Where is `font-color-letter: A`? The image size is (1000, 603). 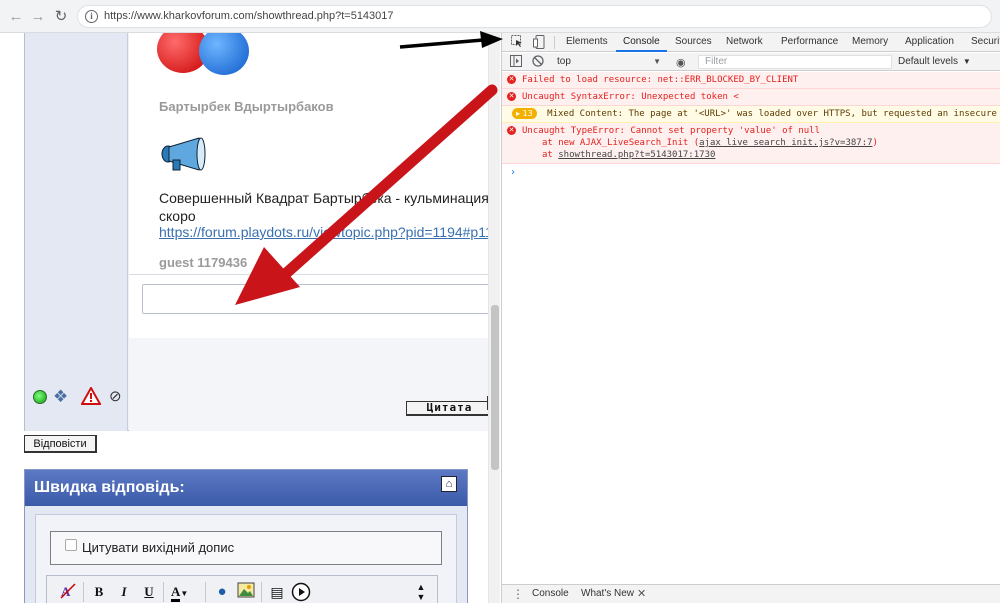
font-color-letter: A is located at coordinates (176, 593).